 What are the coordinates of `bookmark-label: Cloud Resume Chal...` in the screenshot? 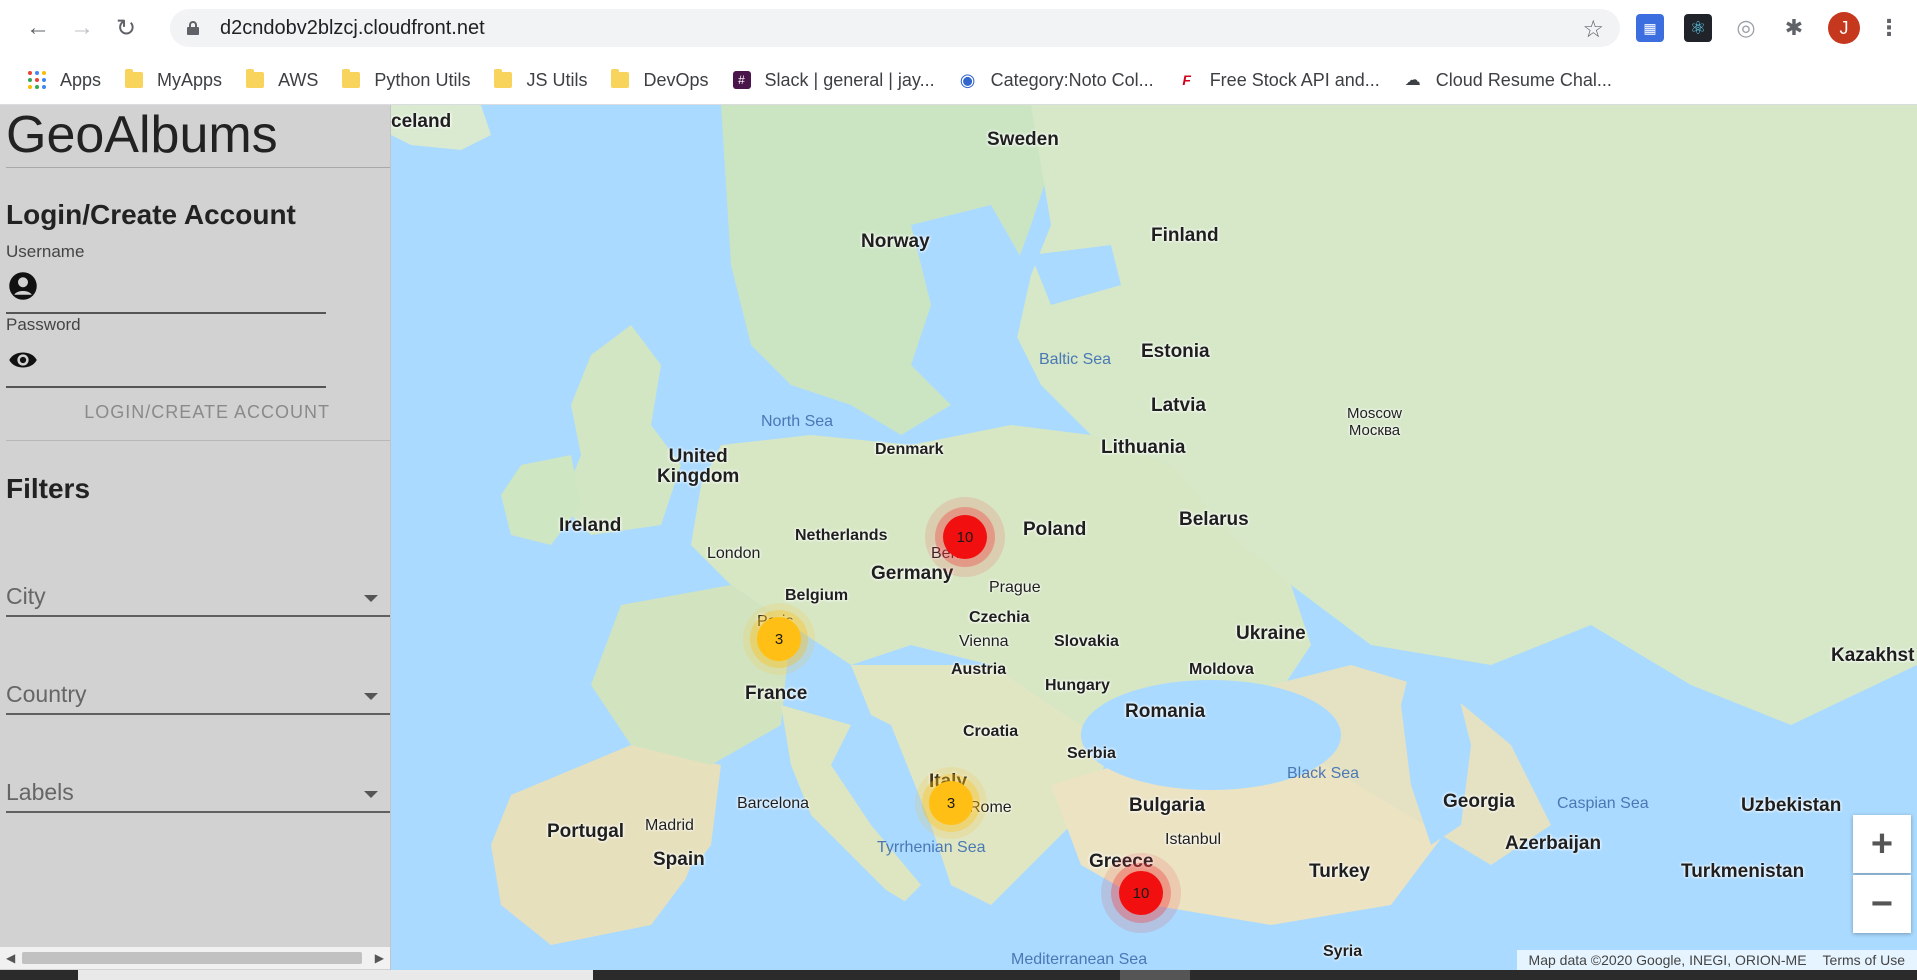 It's located at (1523, 79).